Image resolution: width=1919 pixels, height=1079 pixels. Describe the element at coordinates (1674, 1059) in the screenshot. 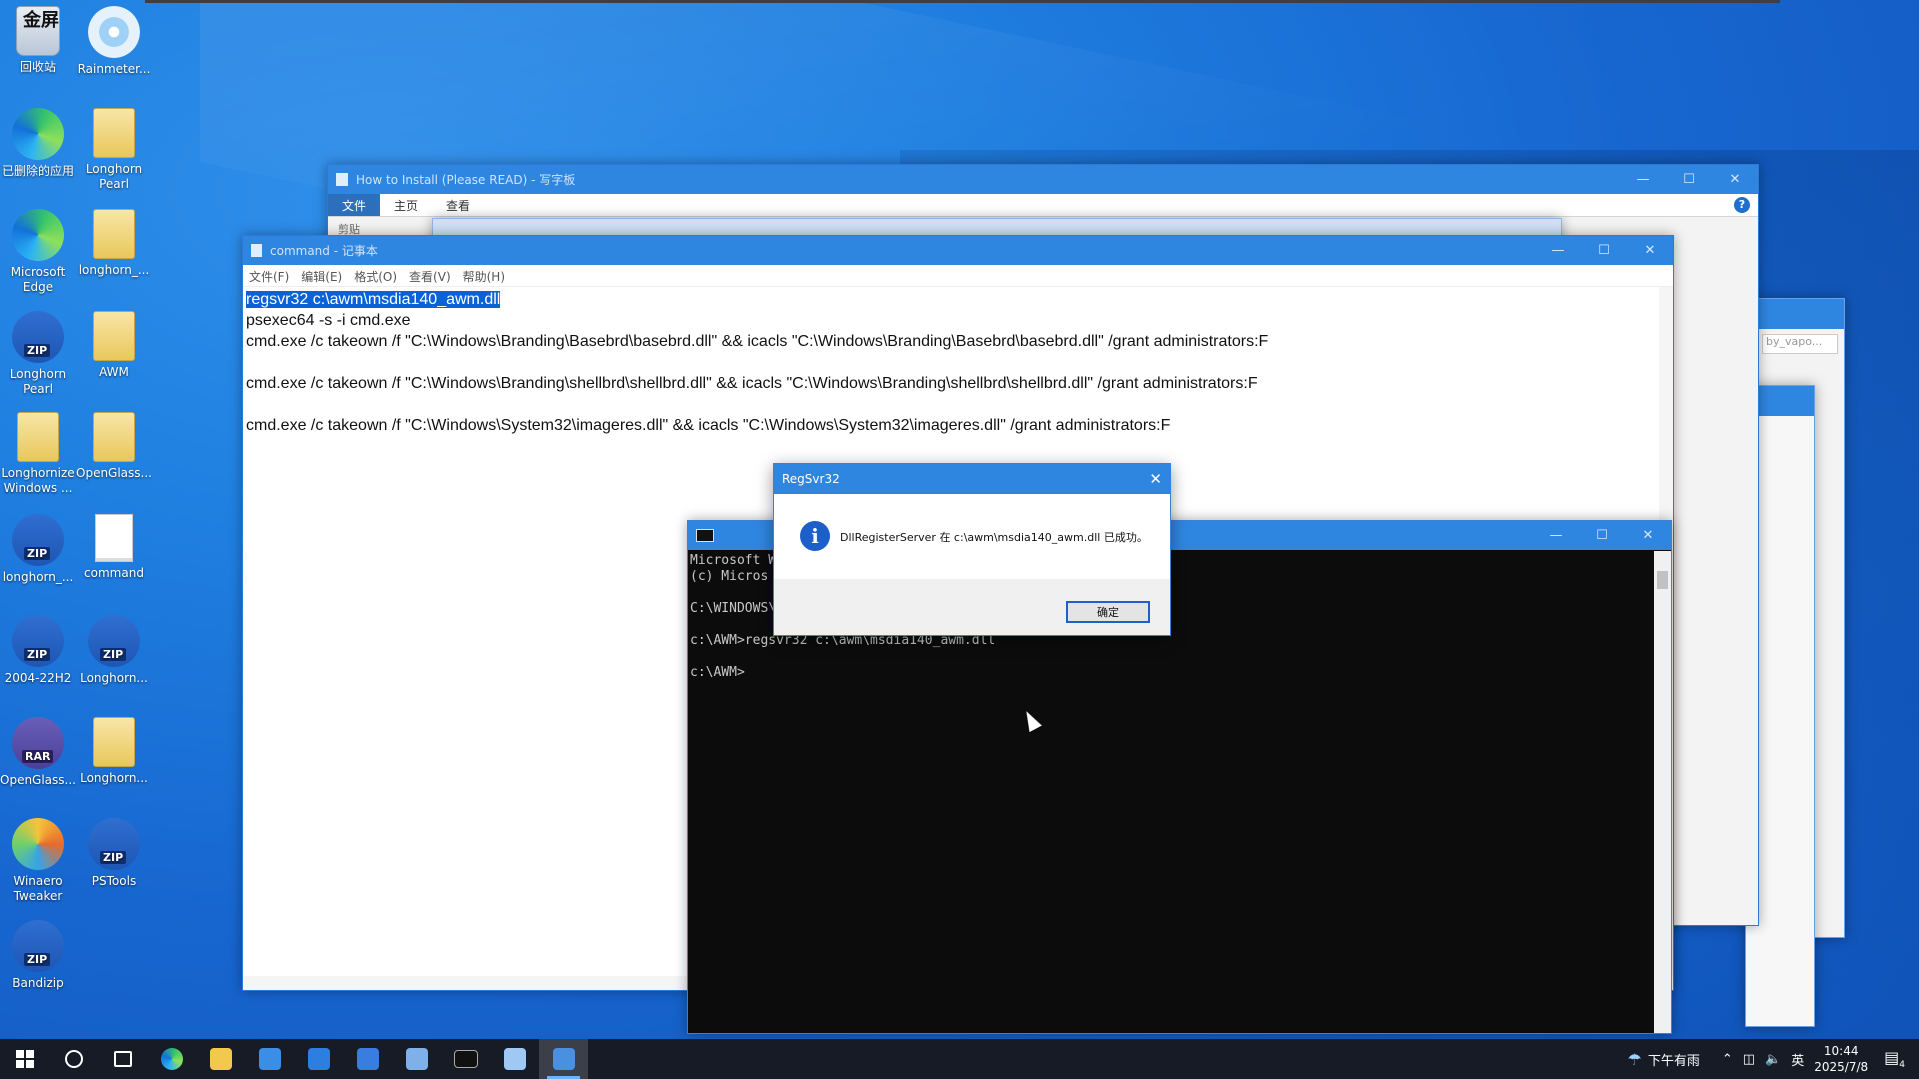

I see `weather-text: 下午有雨` at that location.